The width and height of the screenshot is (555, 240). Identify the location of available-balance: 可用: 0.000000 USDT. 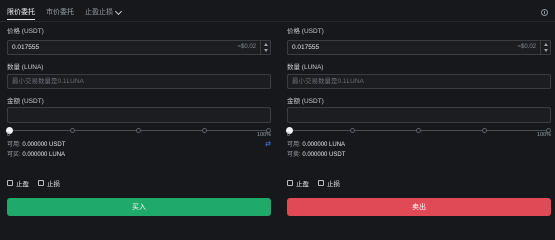
(36, 145).